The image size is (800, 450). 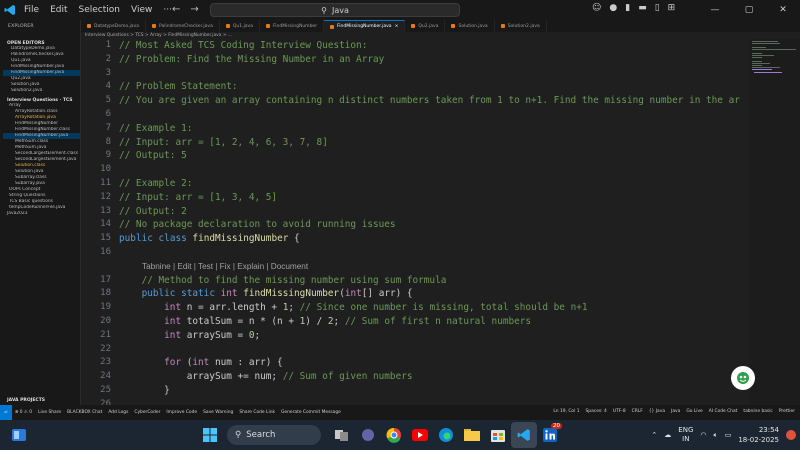 I want to click on start-button-icon, so click(x=210, y=435).